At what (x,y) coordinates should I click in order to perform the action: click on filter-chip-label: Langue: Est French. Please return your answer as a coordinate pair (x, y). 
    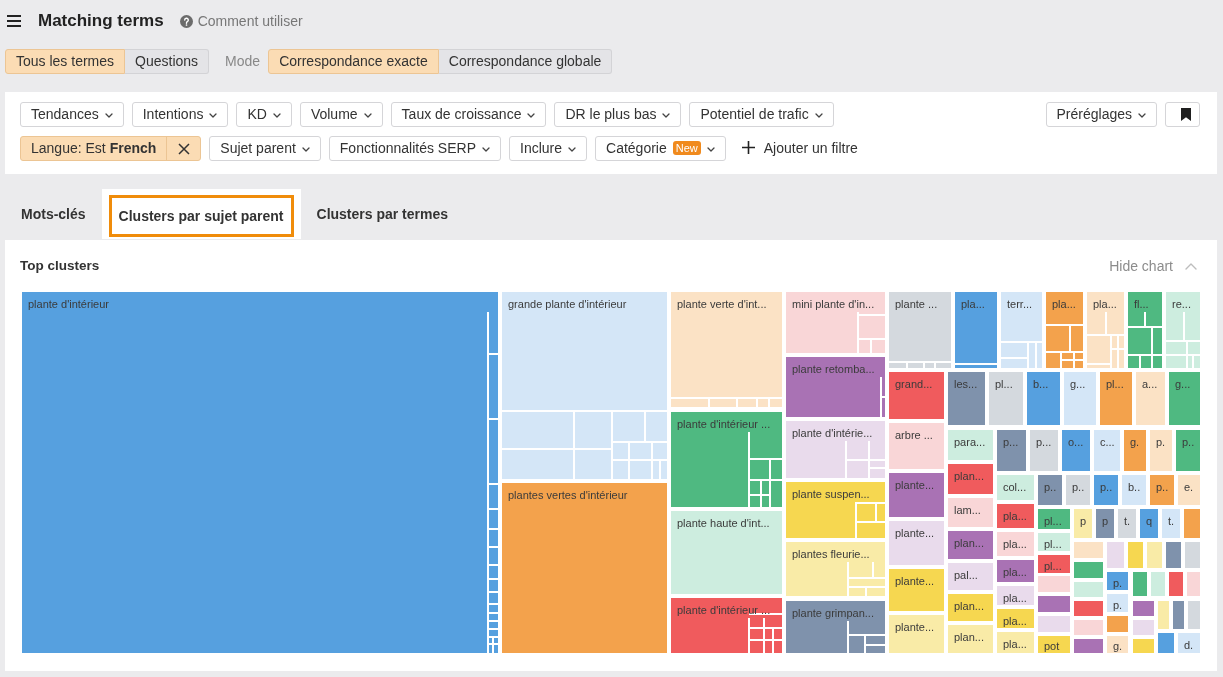
    Looking at the image, I should click on (94, 148).